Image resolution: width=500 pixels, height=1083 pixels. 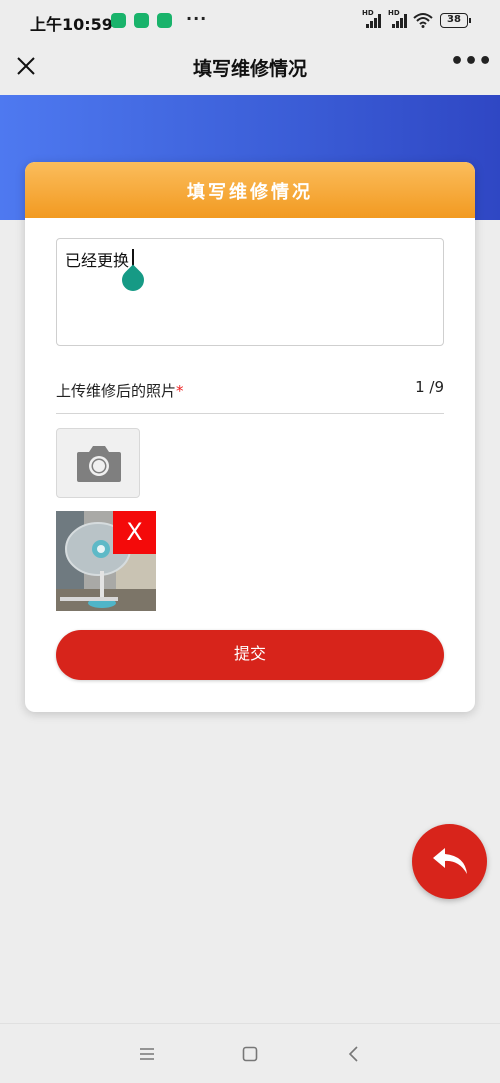 What do you see at coordinates (374, 21) in the screenshot?
I see `signal-icon` at bounding box center [374, 21].